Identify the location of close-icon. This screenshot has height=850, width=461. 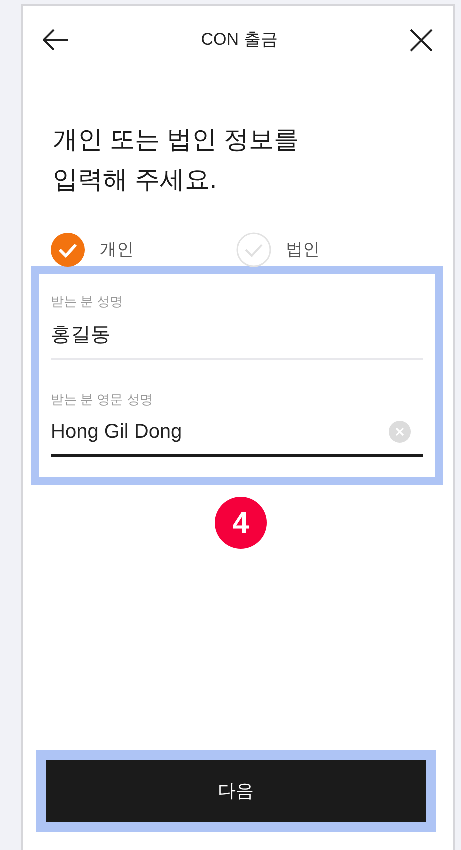
(421, 40).